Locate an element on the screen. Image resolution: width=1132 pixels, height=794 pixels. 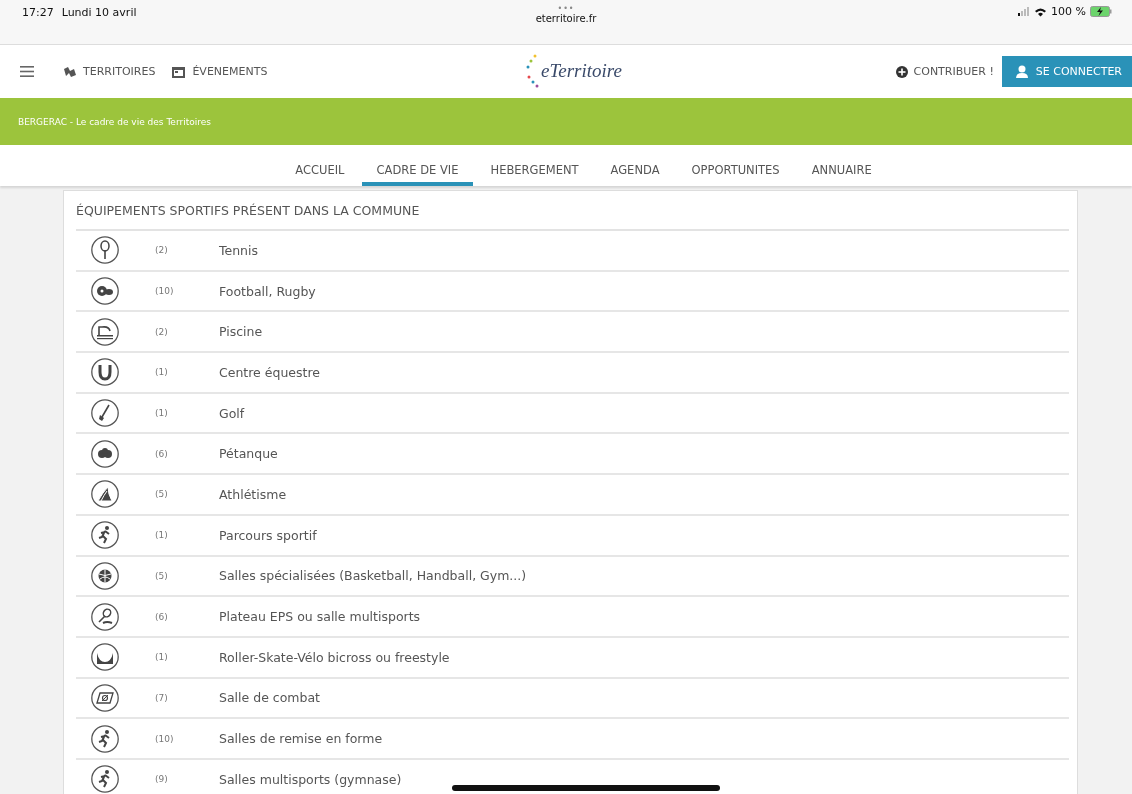
tennis-icon is located at coordinates (105, 250).